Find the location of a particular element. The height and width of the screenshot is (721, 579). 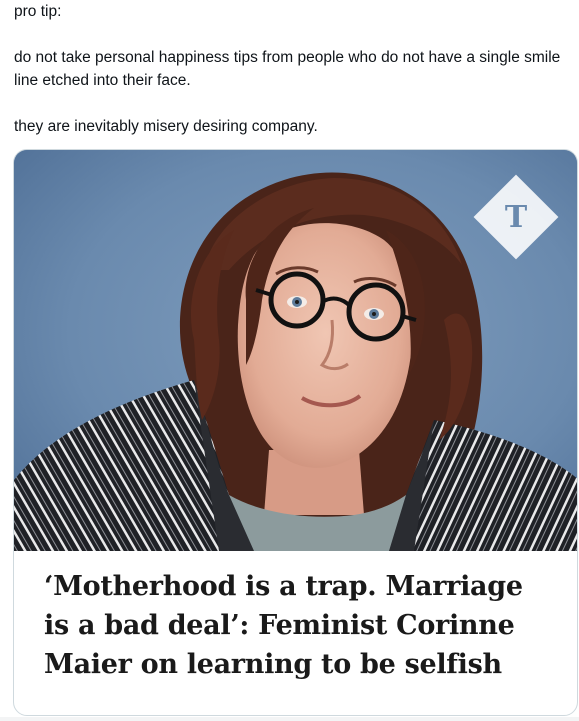

tweet-line-pro-tip: pro tip: is located at coordinates (38, 11).